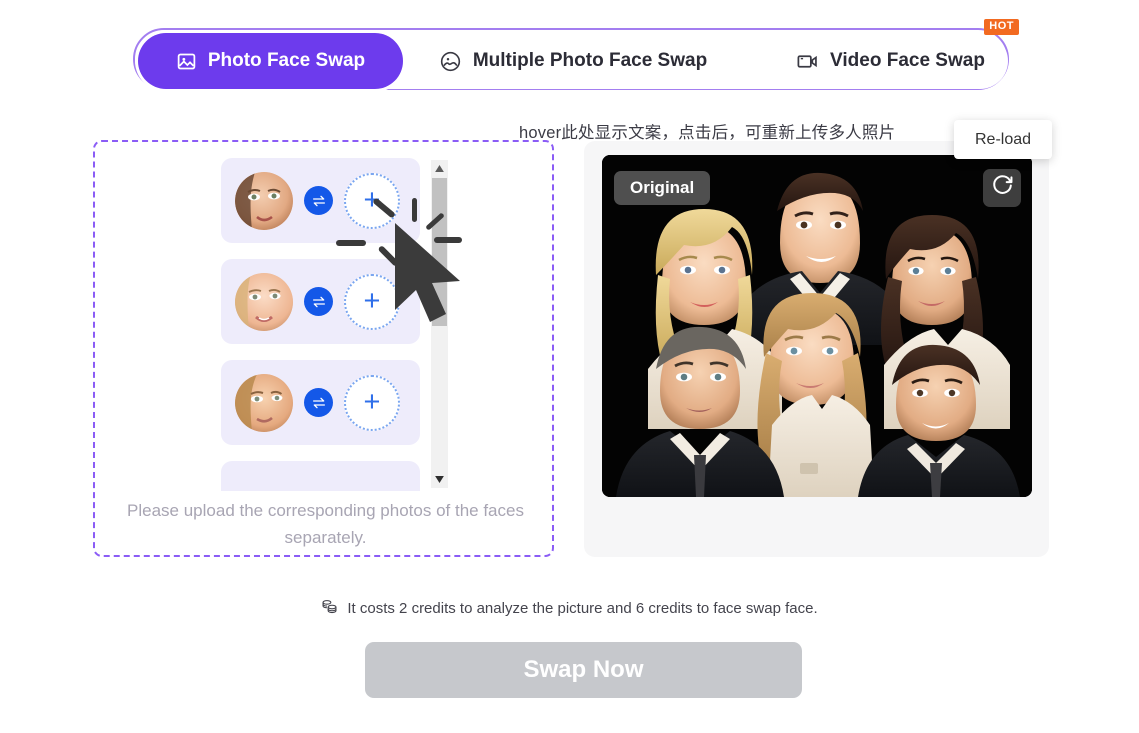 This screenshot has height=733, width=1139. I want to click on swap-now-button: Swap Now, so click(583, 670).